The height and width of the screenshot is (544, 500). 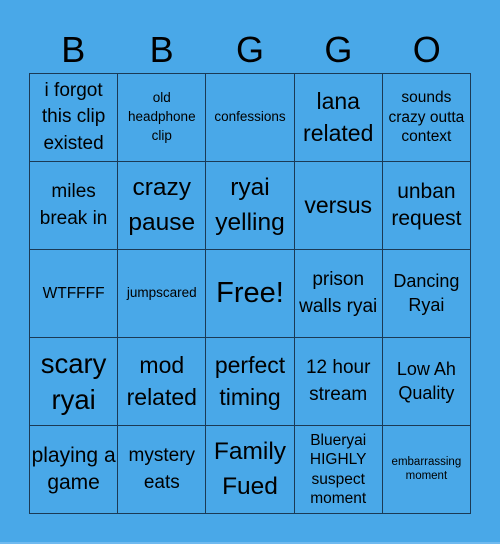 What do you see at coordinates (162, 382) in the screenshot?
I see `bingo-cell: mod related` at bounding box center [162, 382].